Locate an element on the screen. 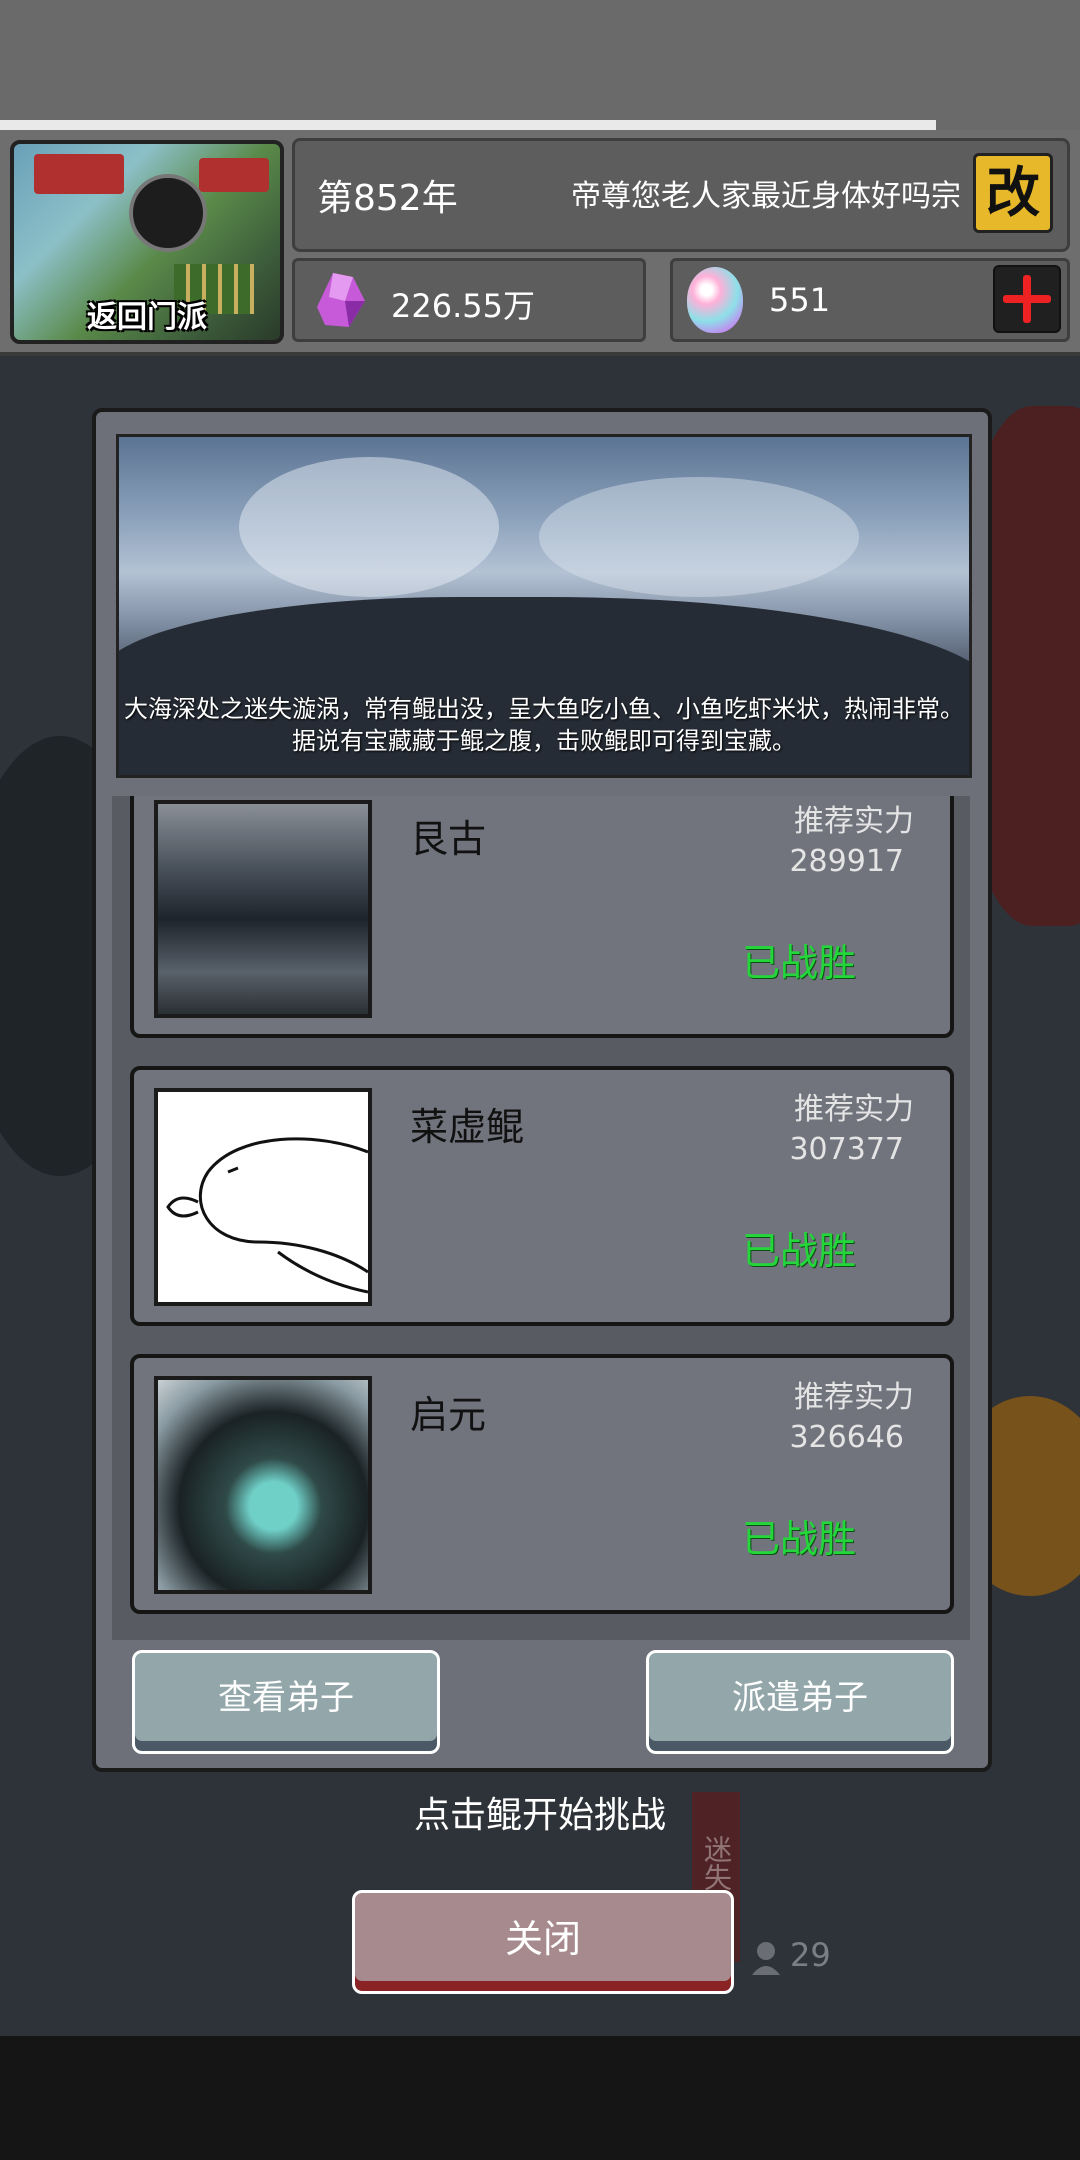 The height and width of the screenshot is (2160, 1080). return-sect-label: 返回门派 is located at coordinates (147, 317).